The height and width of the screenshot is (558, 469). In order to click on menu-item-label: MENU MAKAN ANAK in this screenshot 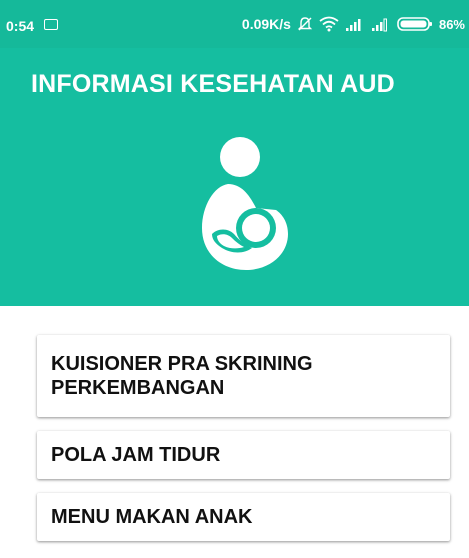, I will do `click(152, 517)`.